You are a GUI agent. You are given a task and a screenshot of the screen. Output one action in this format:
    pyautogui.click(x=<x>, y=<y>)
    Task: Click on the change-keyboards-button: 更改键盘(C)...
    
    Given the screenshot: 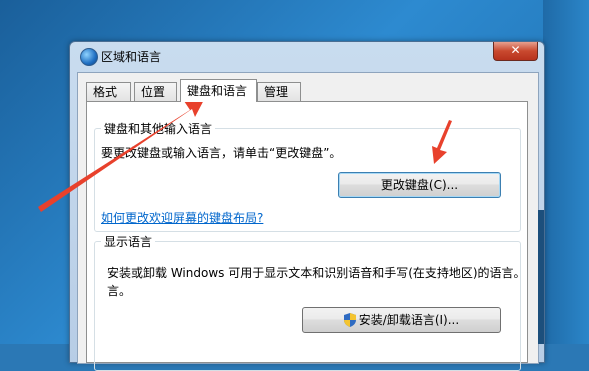 What is the action you would take?
    pyautogui.click(x=419, y=185)
    